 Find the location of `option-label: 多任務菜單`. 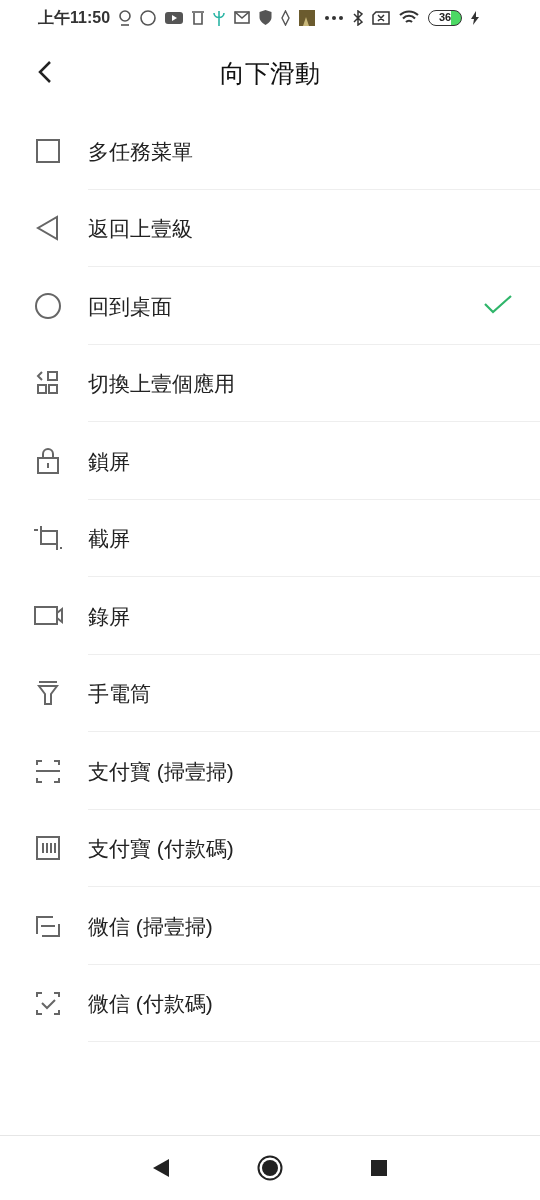

option-label: 多任務菜單 is located at coordinates (141, 151).